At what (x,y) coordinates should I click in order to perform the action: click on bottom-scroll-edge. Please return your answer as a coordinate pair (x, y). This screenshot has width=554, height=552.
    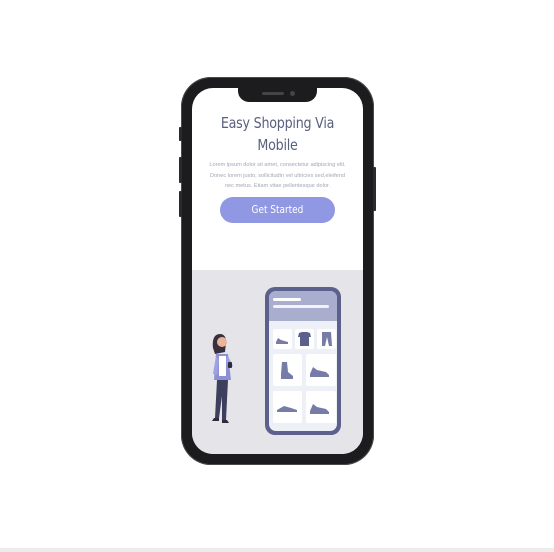
    Looking at the image, I should click on (277, 550).